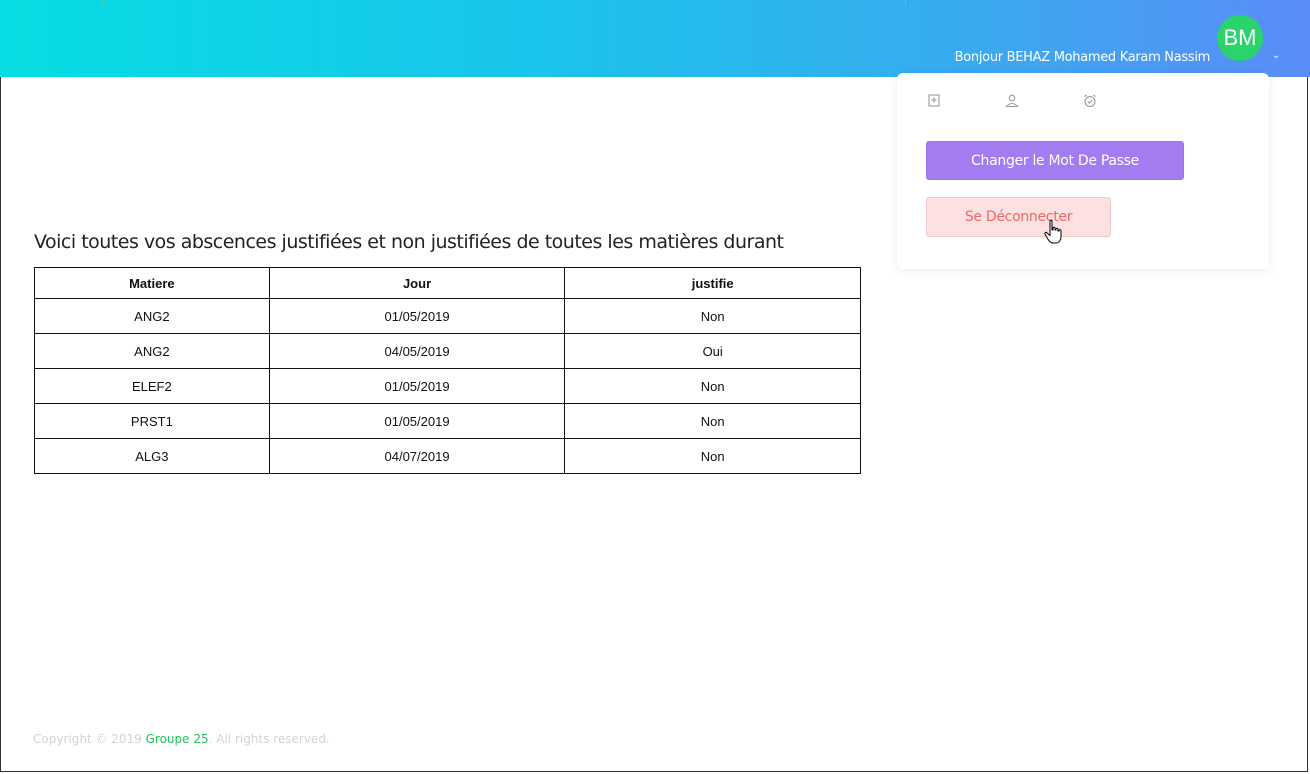  I want to click on copyright-text: Copyright © 2019, so click(89, 739).